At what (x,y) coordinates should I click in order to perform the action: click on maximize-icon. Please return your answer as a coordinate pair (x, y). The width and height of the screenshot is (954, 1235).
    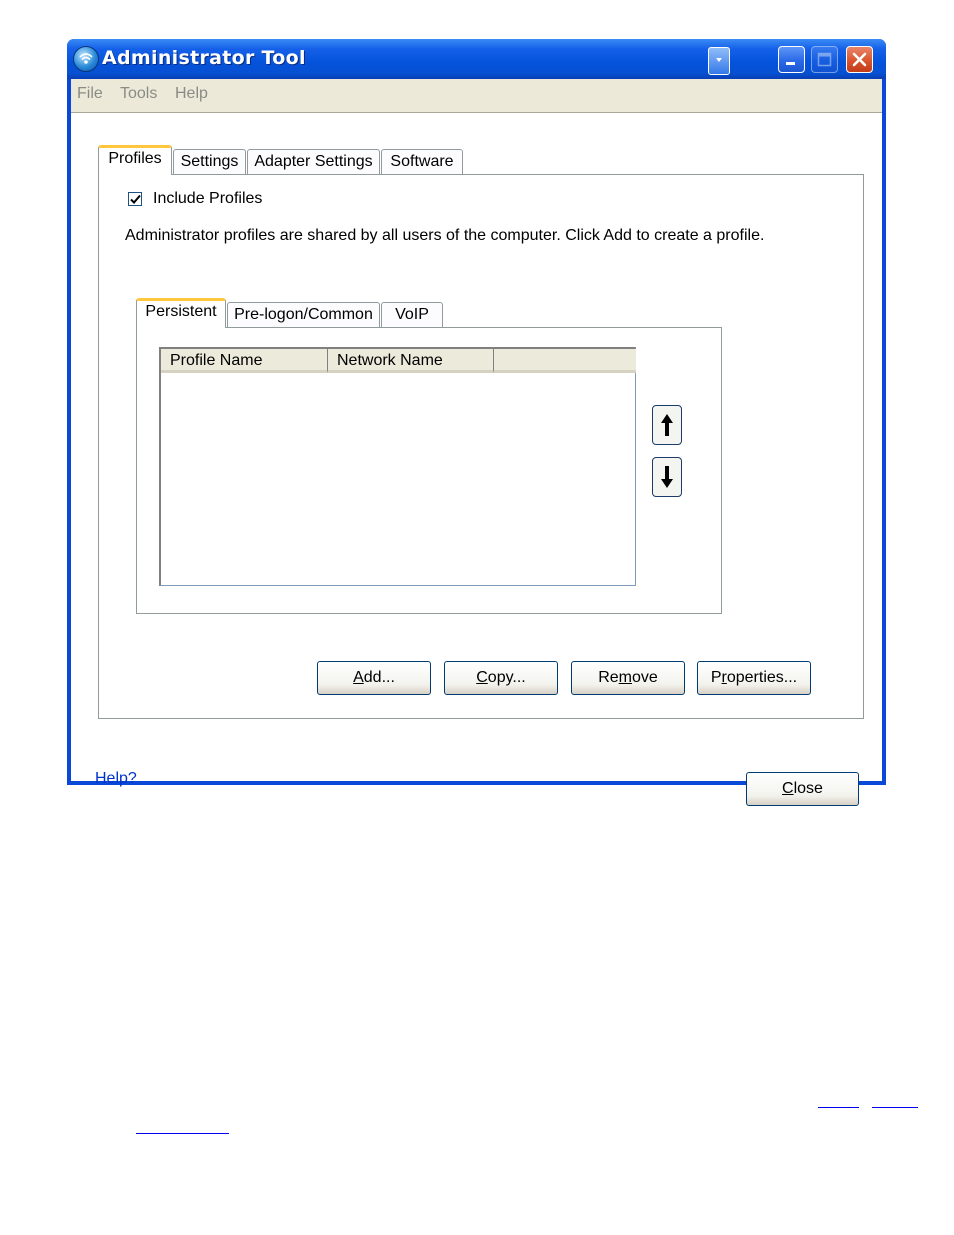
    Looking at the image, I should click on (824, 59).